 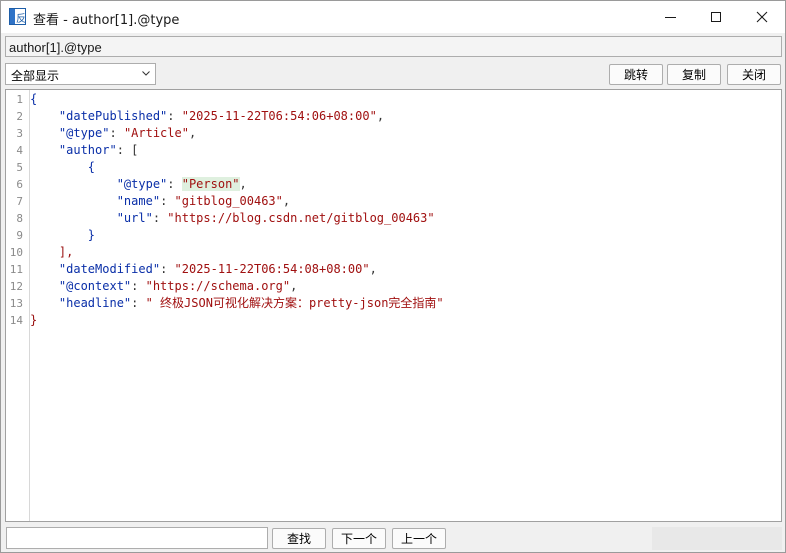 I want to click on code-line: "@type": "Person",, so click(x=138, y=184).